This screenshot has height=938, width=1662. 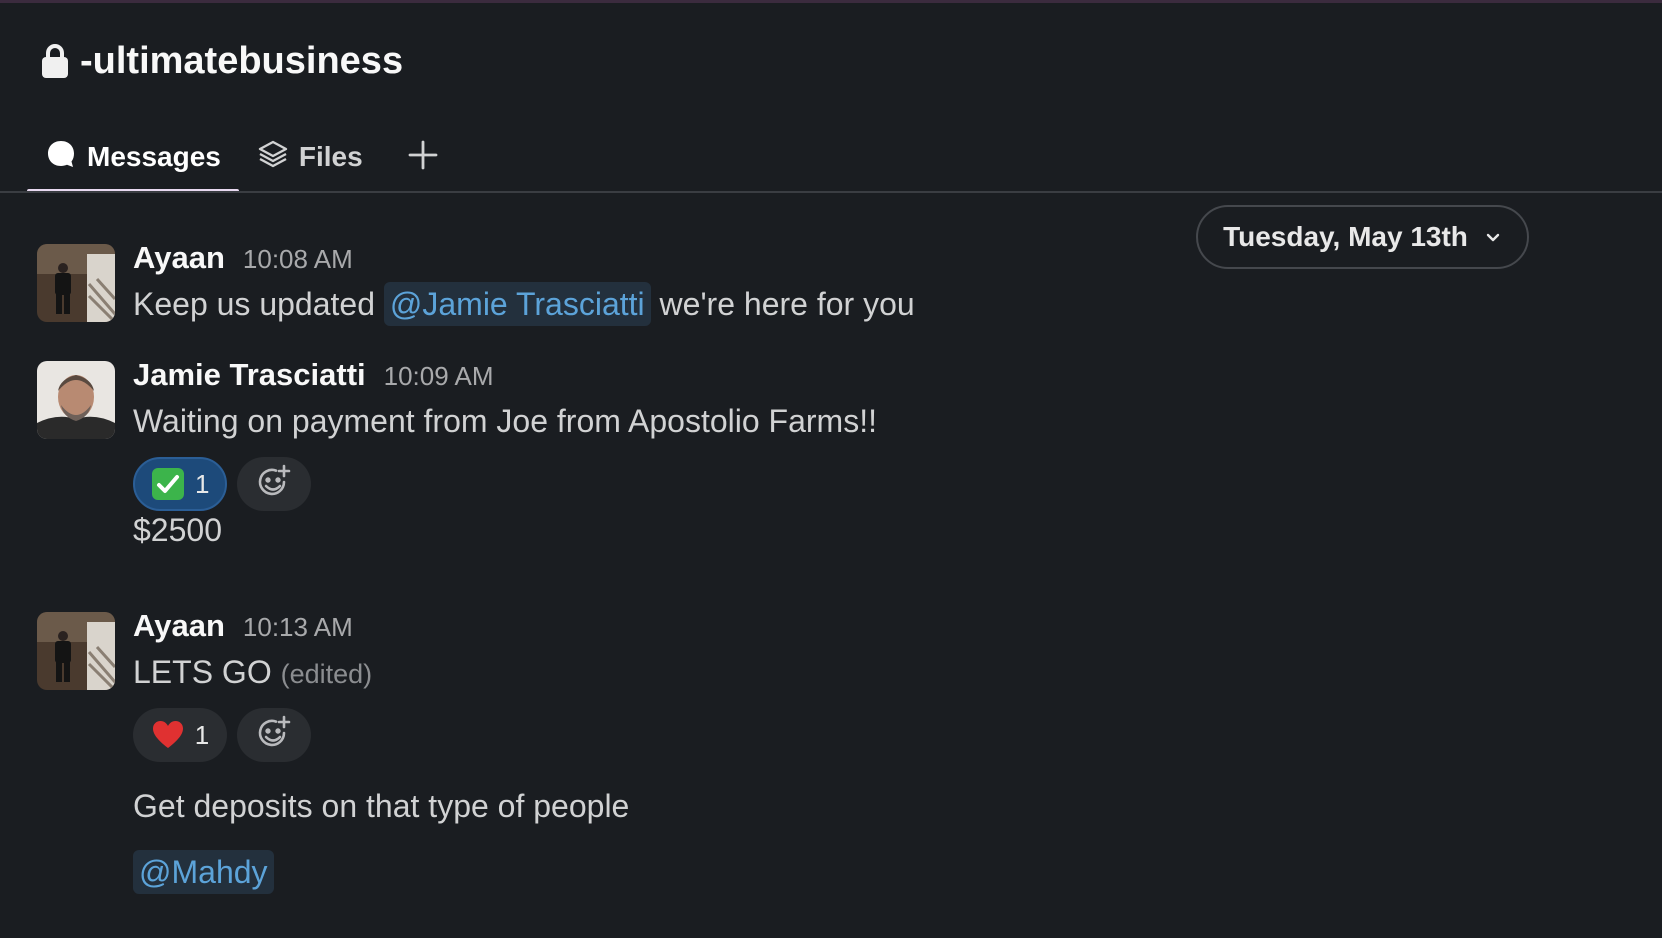 I want to click on tab-files: Files, so click(x=310, y=157).